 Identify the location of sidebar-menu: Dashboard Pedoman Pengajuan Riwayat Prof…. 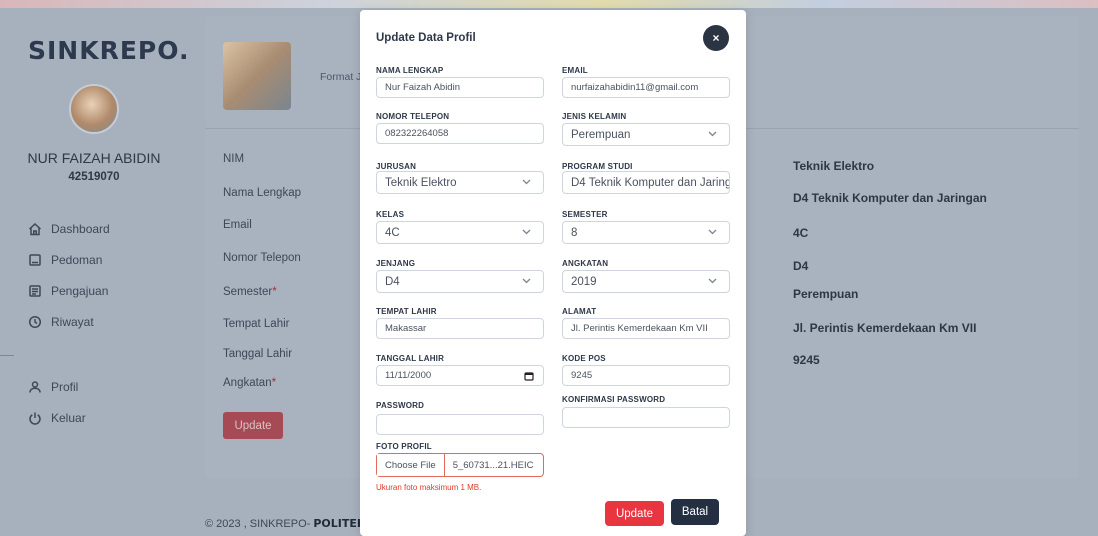
(69, 323).